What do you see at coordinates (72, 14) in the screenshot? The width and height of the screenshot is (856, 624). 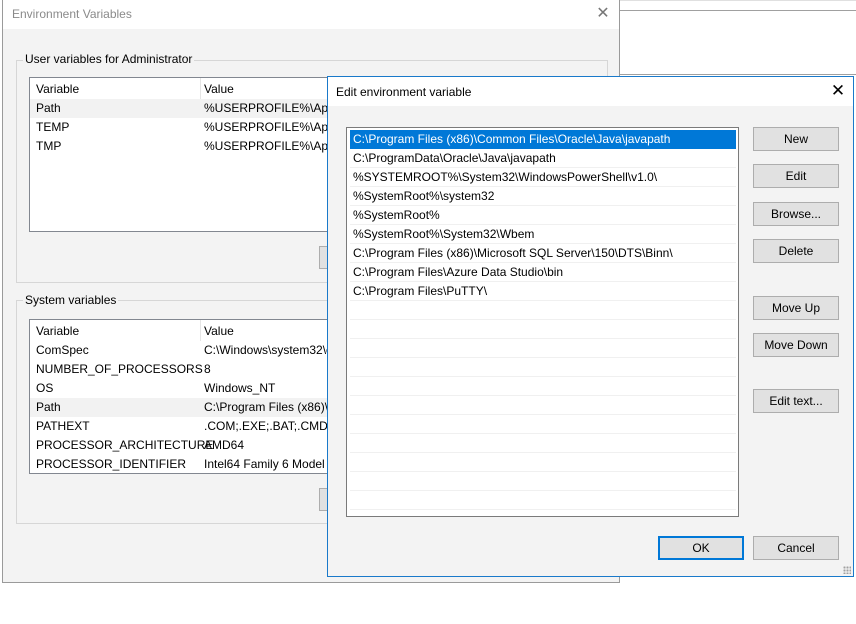 I see `dialog-title: Environment Variables` at bounding box center [72, 14].